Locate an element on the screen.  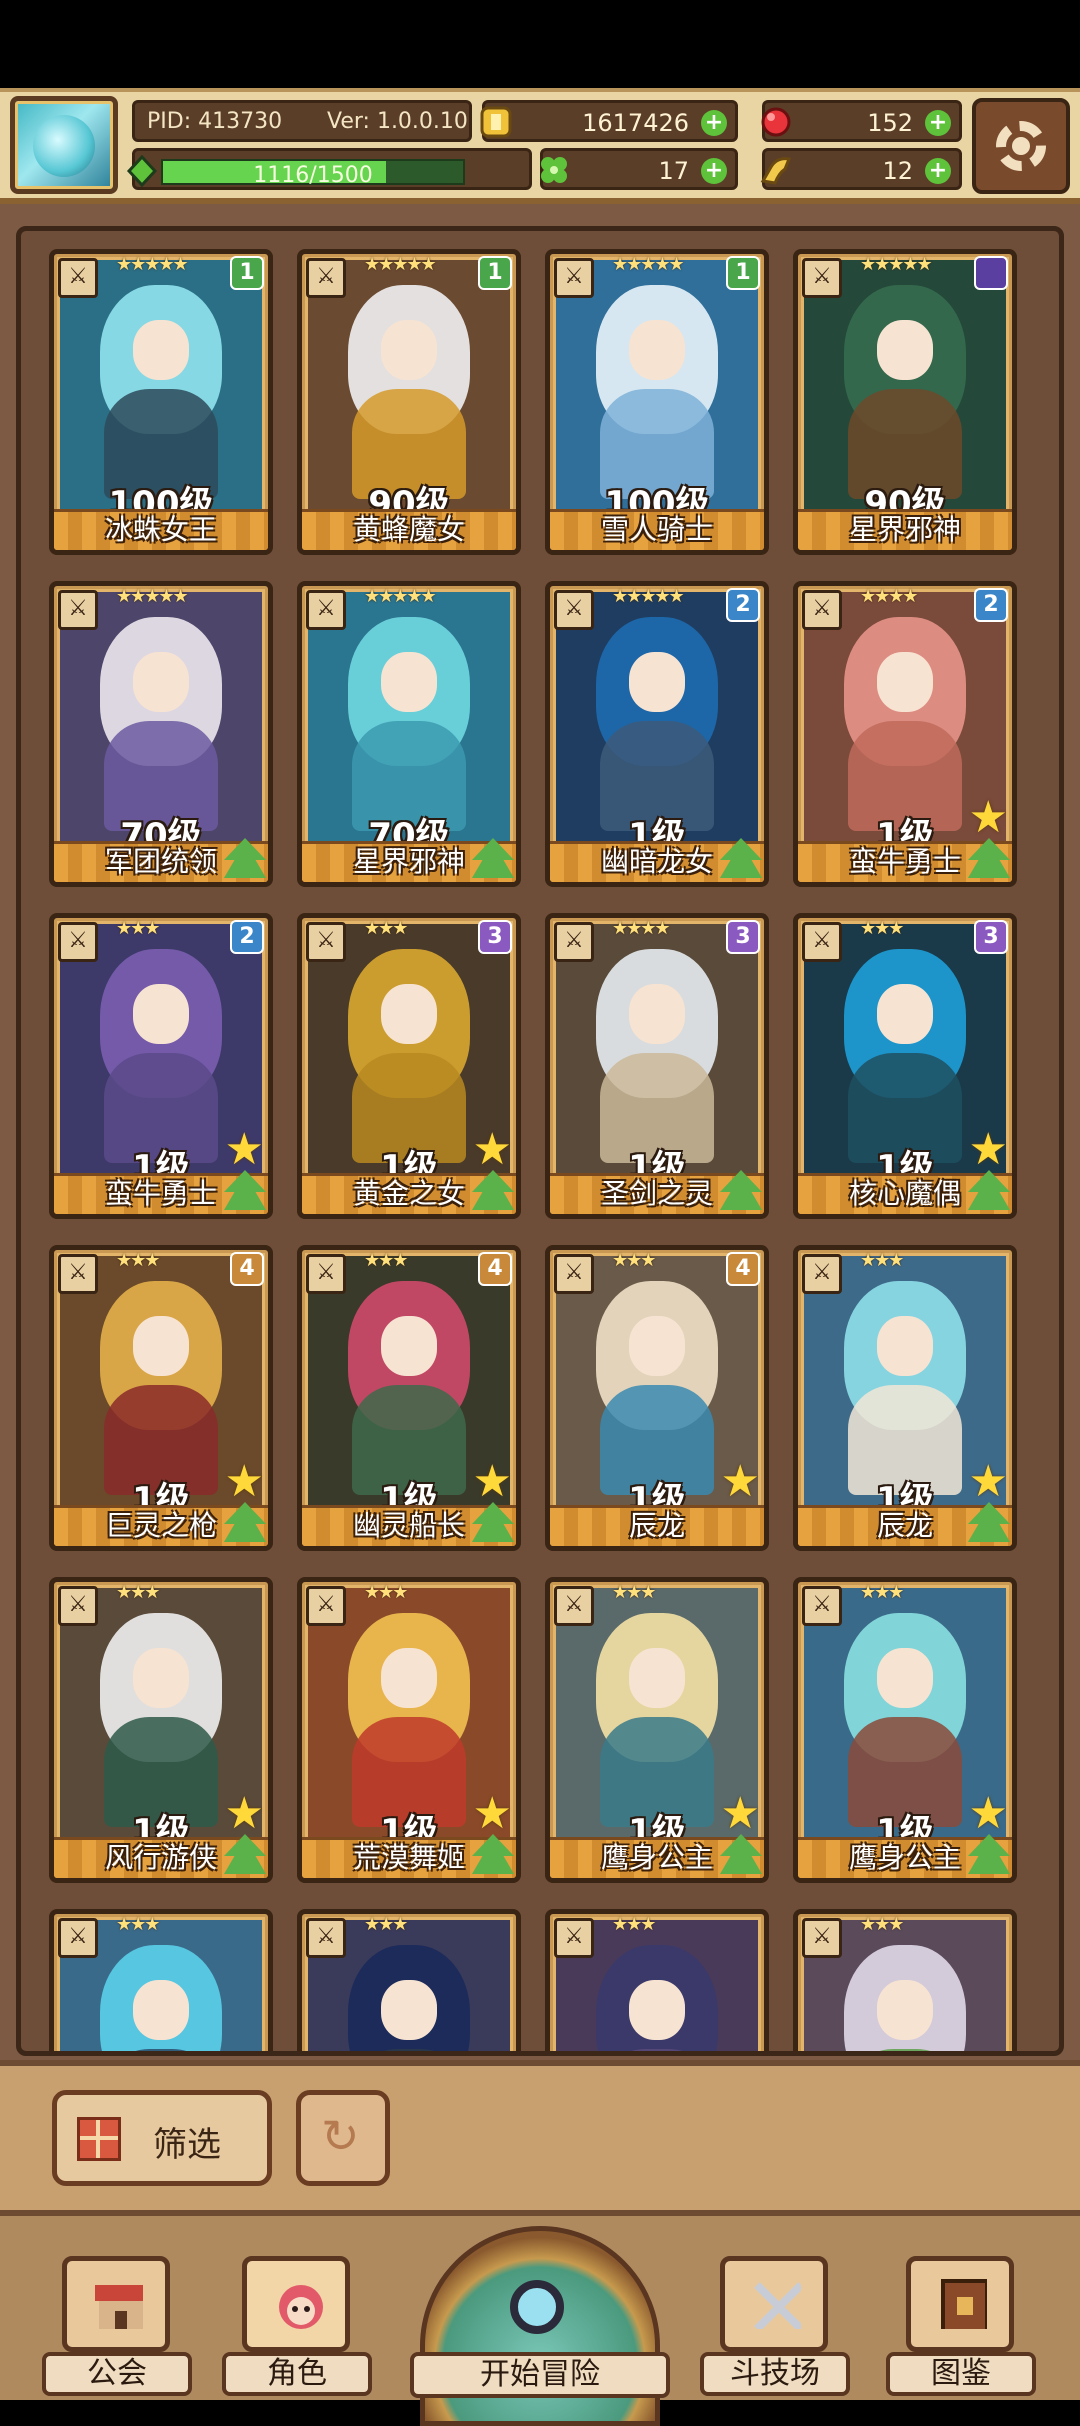
hero-card: ⚔ ★★★ 2 1级 蛮牛勇士 ★ is located at coordinates (161, 1066).